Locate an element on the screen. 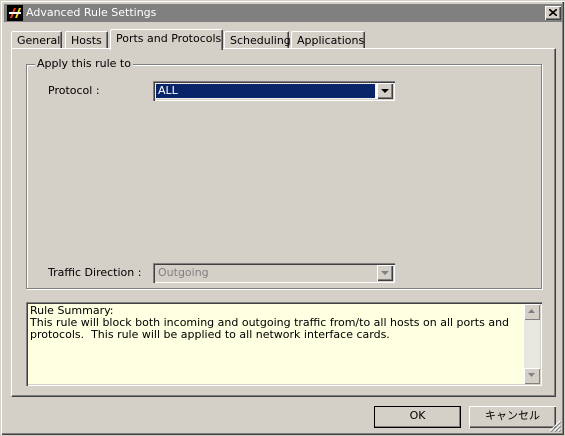 The height and width of the screenshot is (436, 565). traffic-direction-dropdown-button is located at coordinates (385, 273).